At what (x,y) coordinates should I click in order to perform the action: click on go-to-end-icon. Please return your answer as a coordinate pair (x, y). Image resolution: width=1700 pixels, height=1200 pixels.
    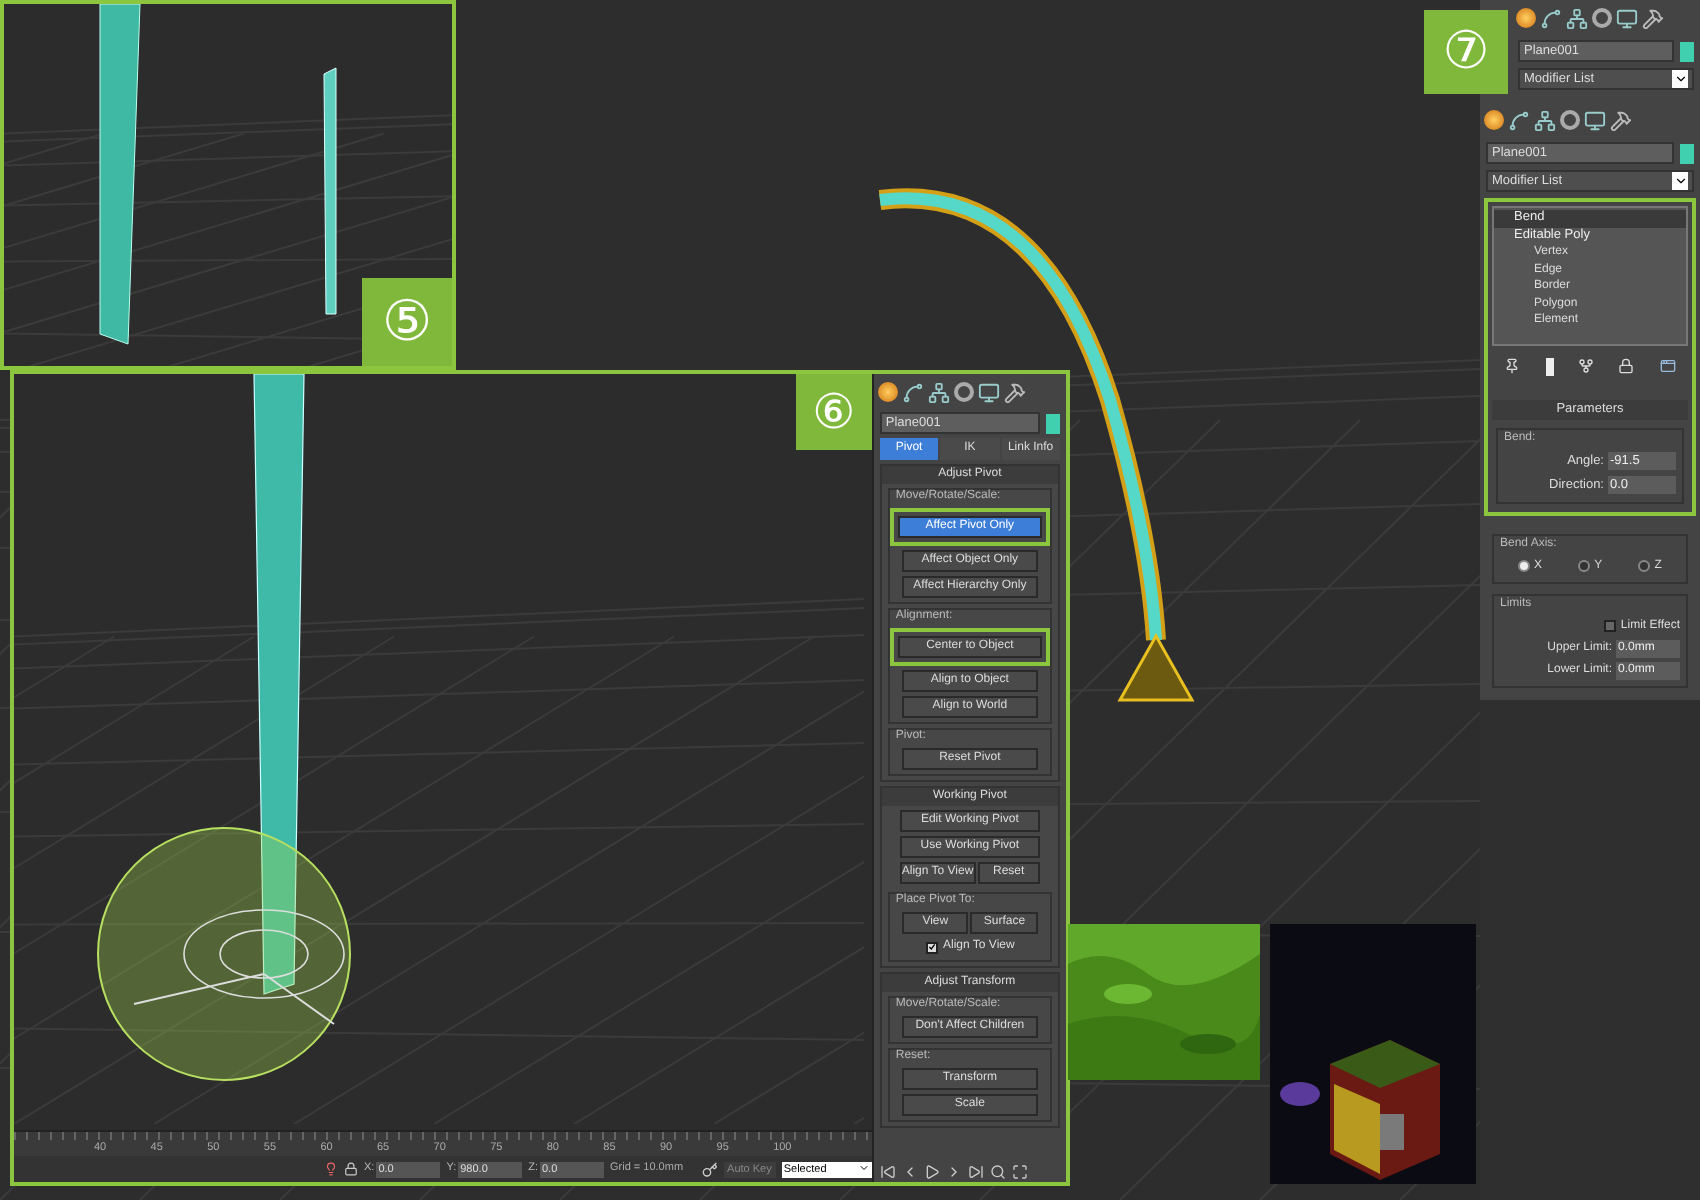
    Looking at the image, I should click on (975, 1172).